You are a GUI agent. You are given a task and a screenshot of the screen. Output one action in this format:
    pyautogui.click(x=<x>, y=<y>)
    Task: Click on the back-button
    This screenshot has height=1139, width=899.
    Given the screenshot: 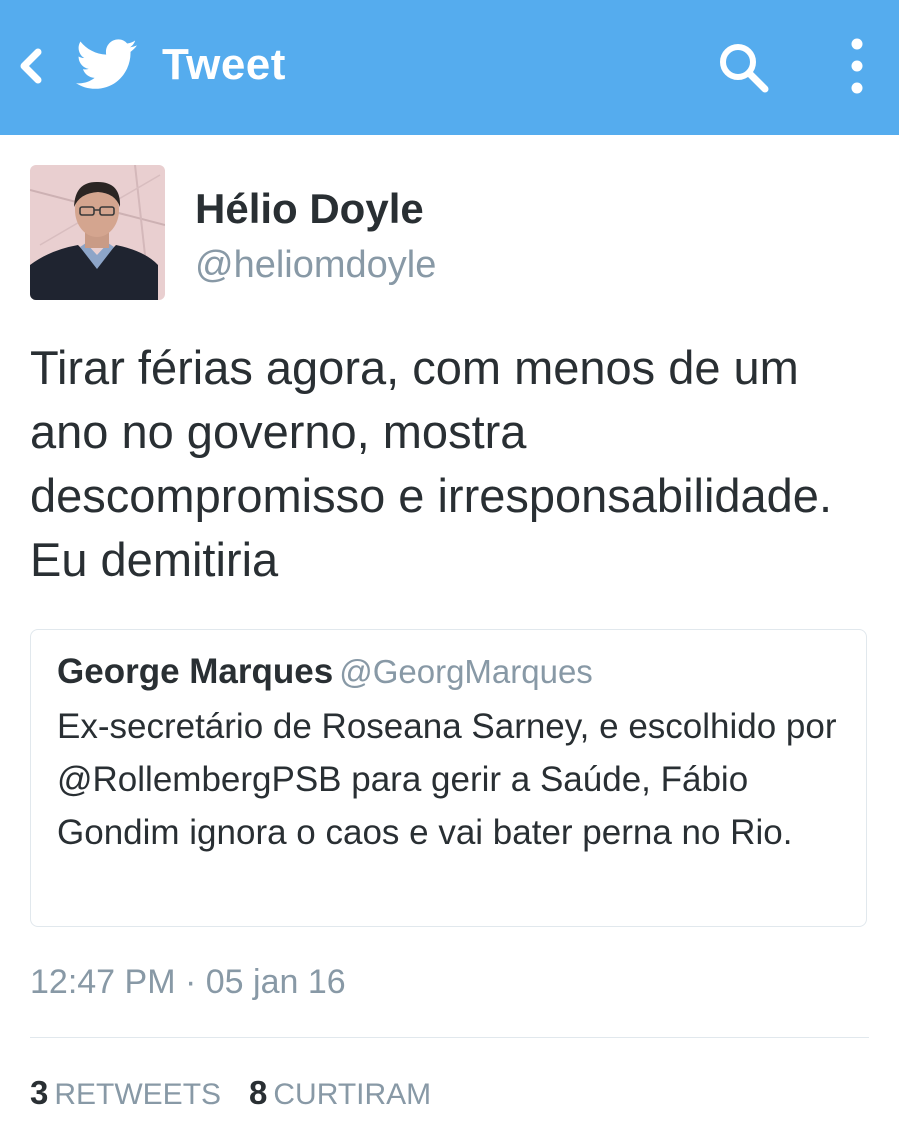 What is the action you would take?
    pyautogui.click(x=32, y=66)
    